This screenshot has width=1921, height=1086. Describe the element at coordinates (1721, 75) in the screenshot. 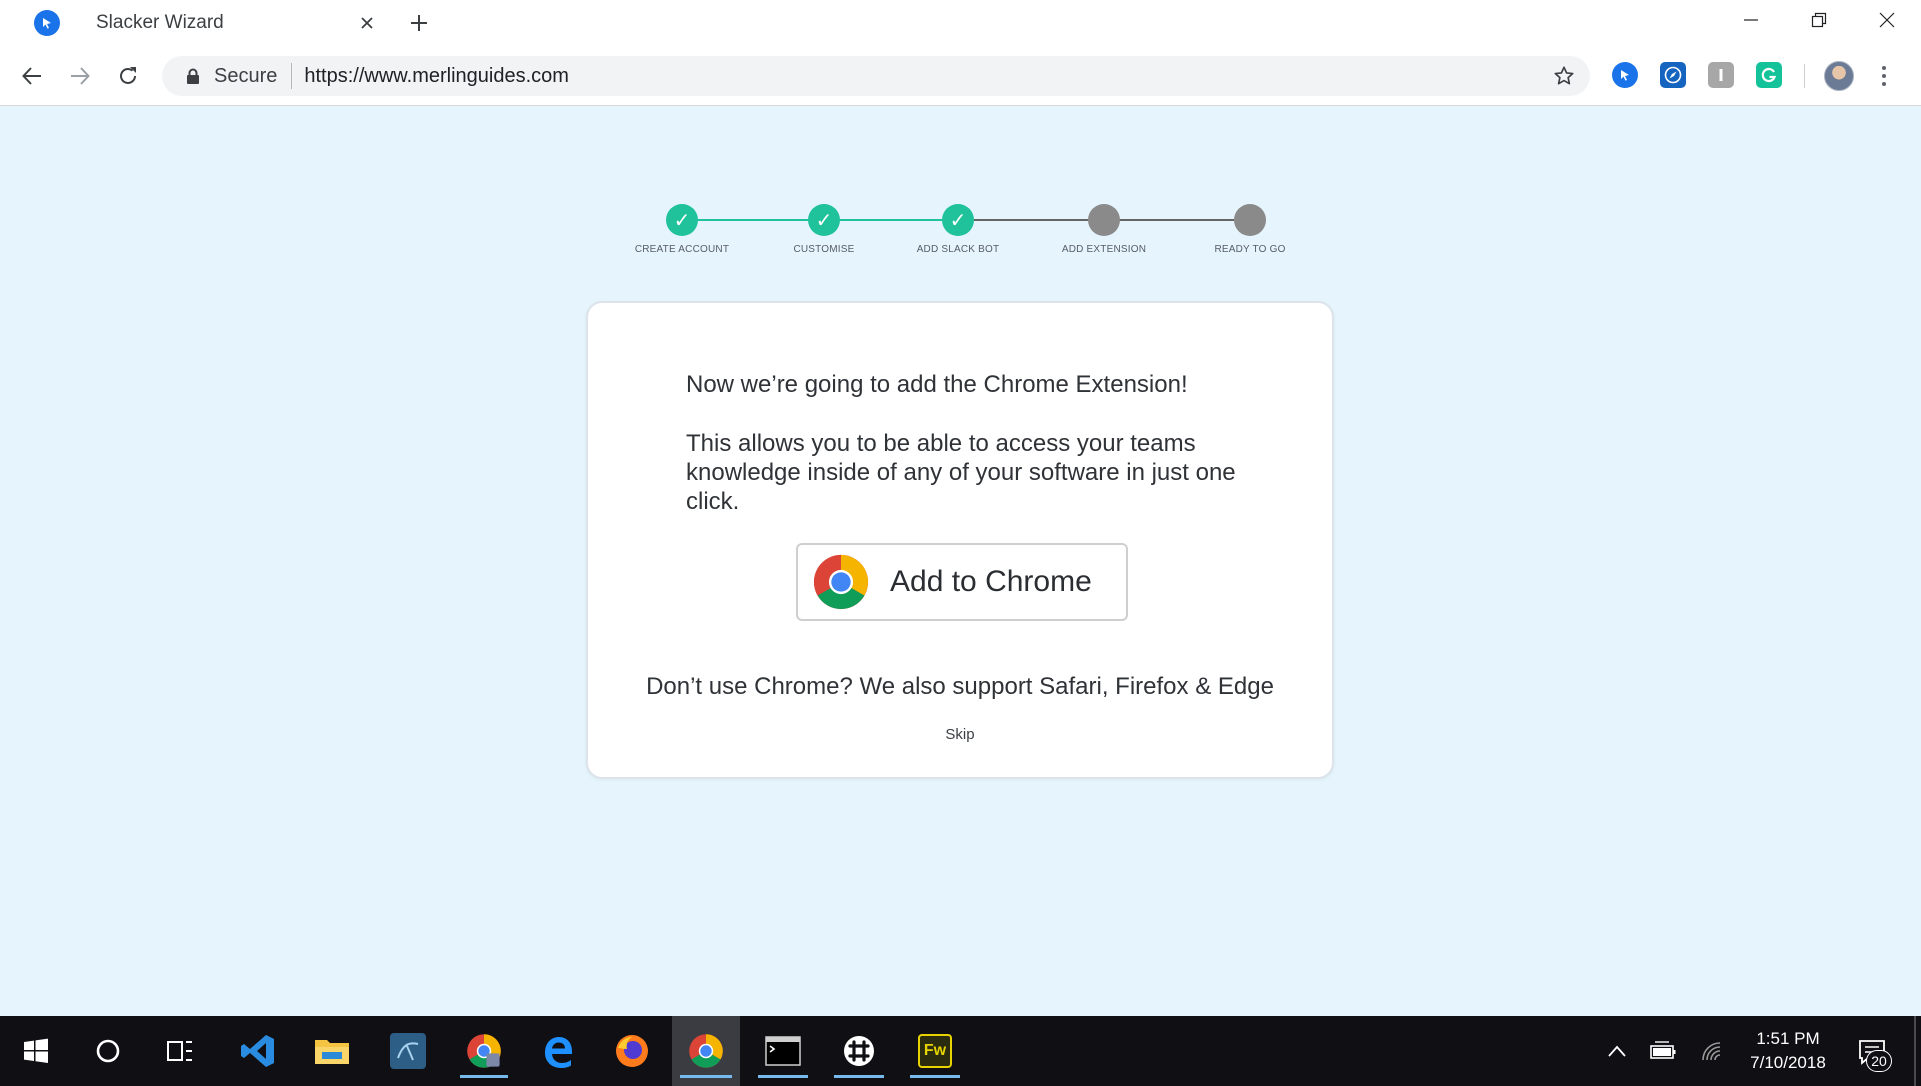

I see `instapaper-extension-icon` at that location.